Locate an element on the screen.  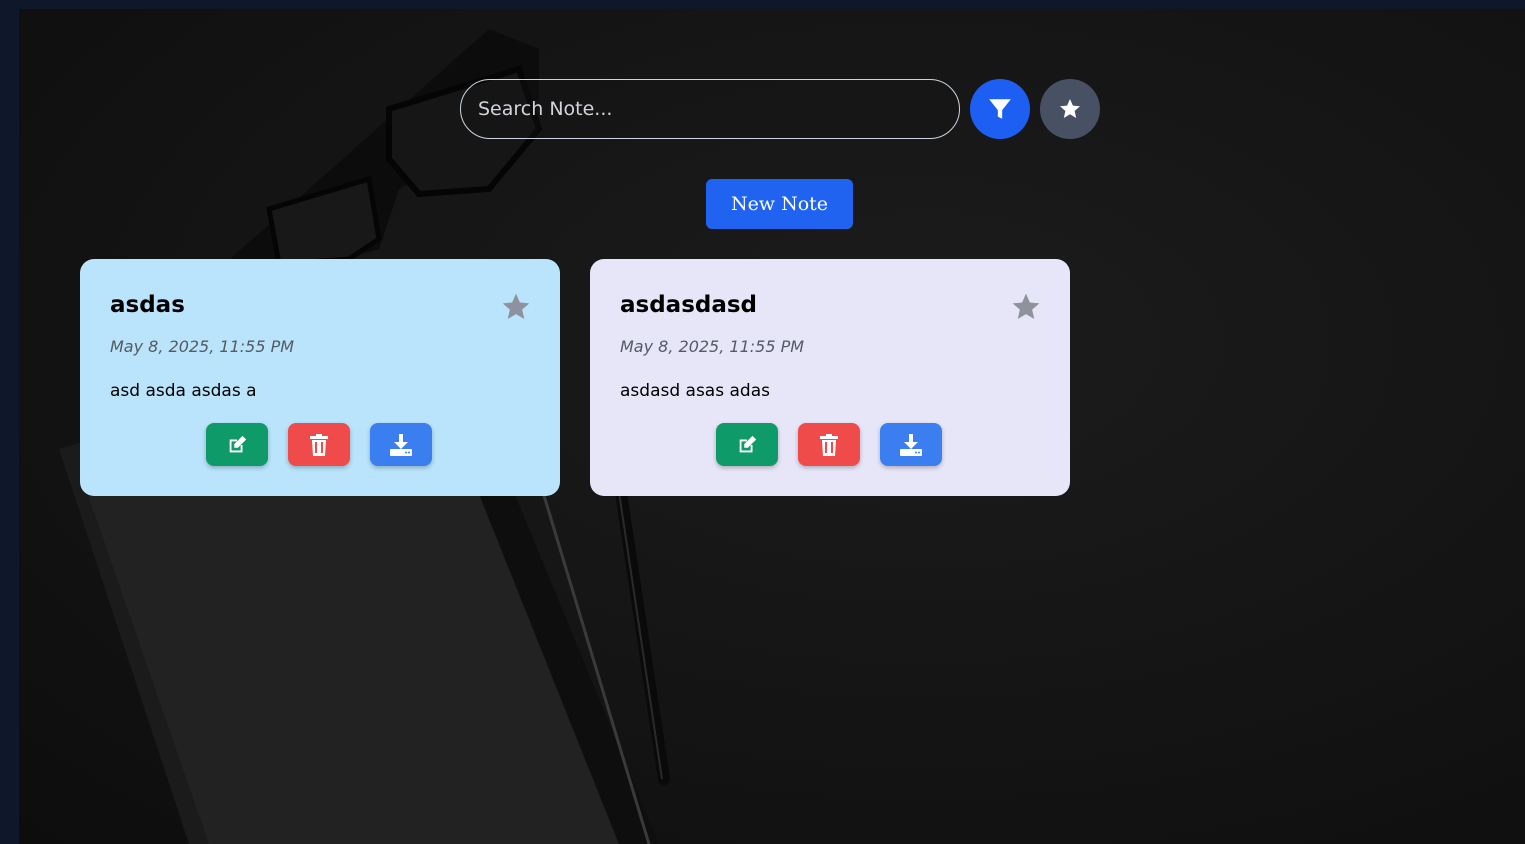
note-body: asd asda asdas a is located at coordinates (183, 391).